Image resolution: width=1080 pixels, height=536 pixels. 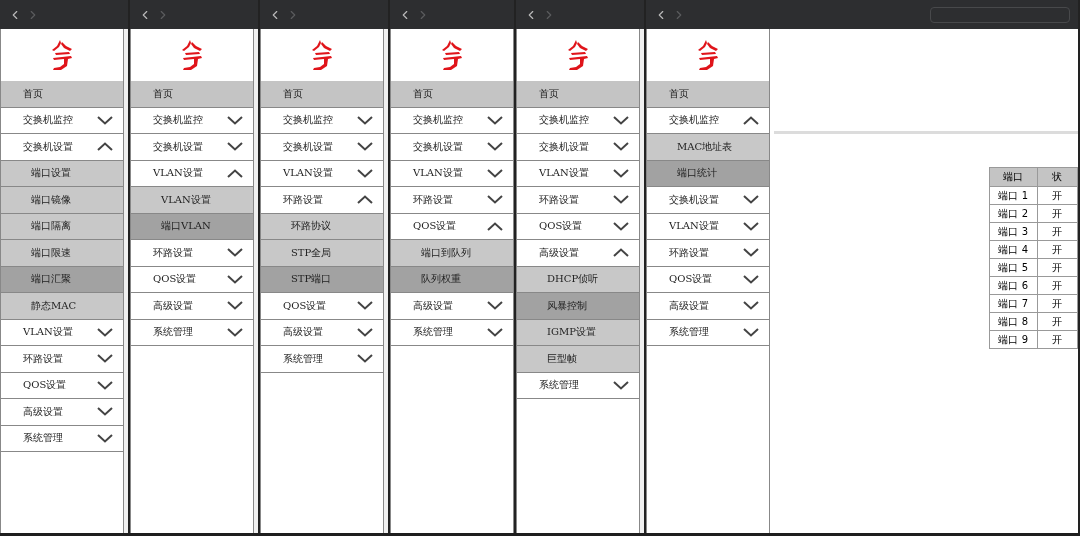 I want to click on nav-subitem: DHCP侦听, so click(x=578, y=279).